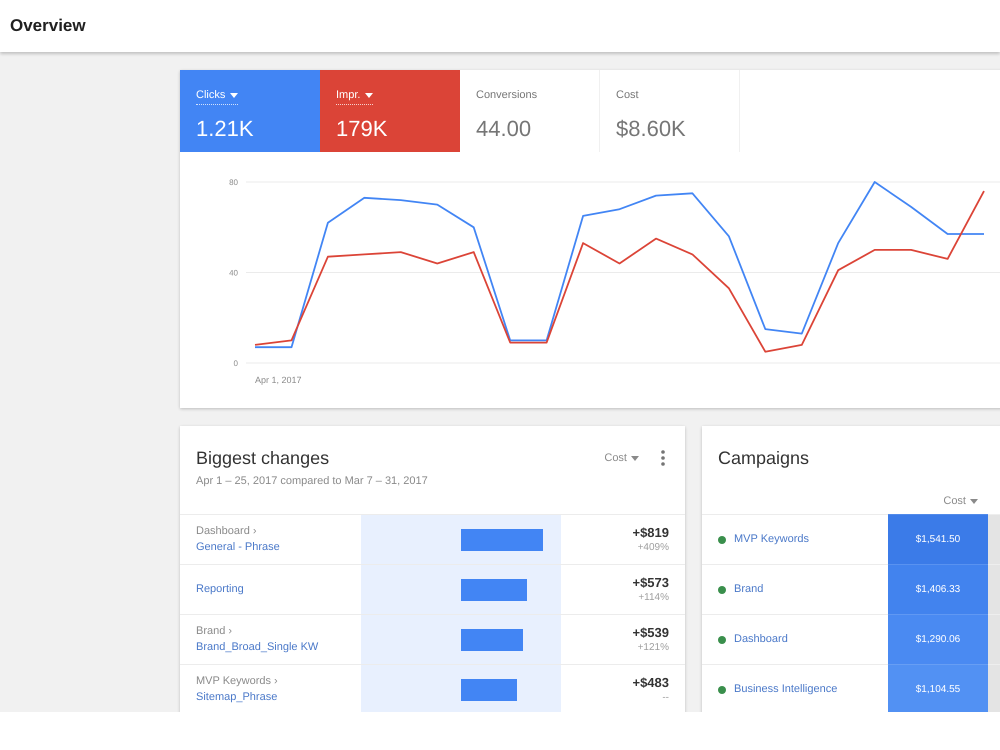 Image resolution: width=1000 pixels, height=750 pixels. I want to click on metric-label: Cost, so click(627, 96).